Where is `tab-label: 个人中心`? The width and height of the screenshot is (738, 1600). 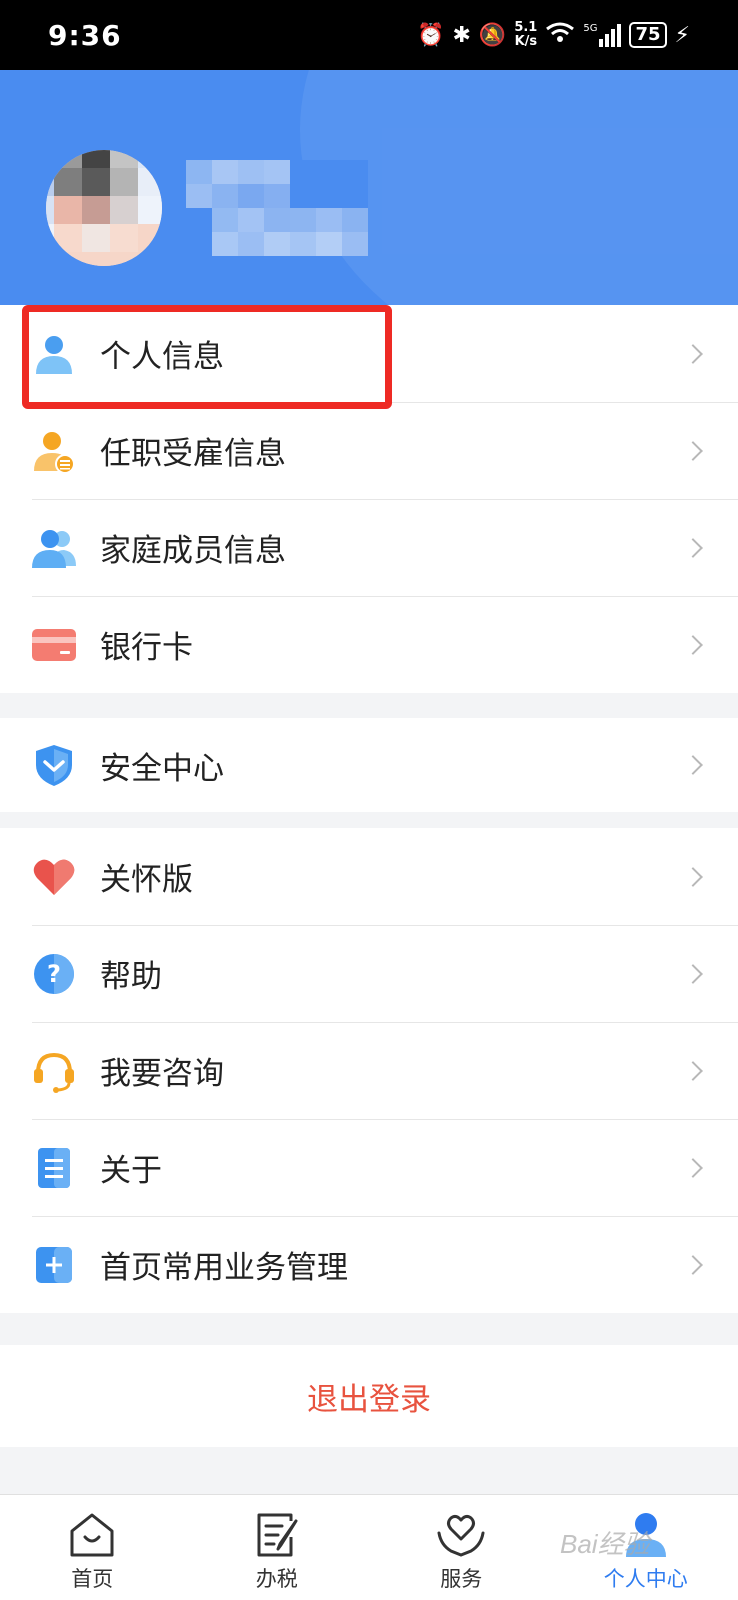 tab-label: 个人中心 is located at coordinates (645, 1579).